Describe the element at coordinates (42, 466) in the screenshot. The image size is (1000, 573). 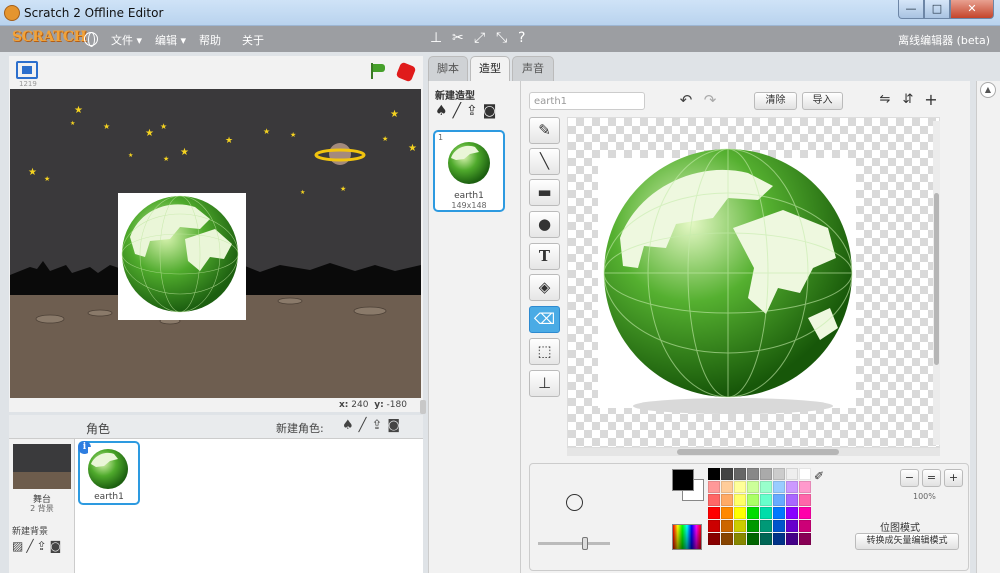
I see `backdrop-thumbnail` at that location.